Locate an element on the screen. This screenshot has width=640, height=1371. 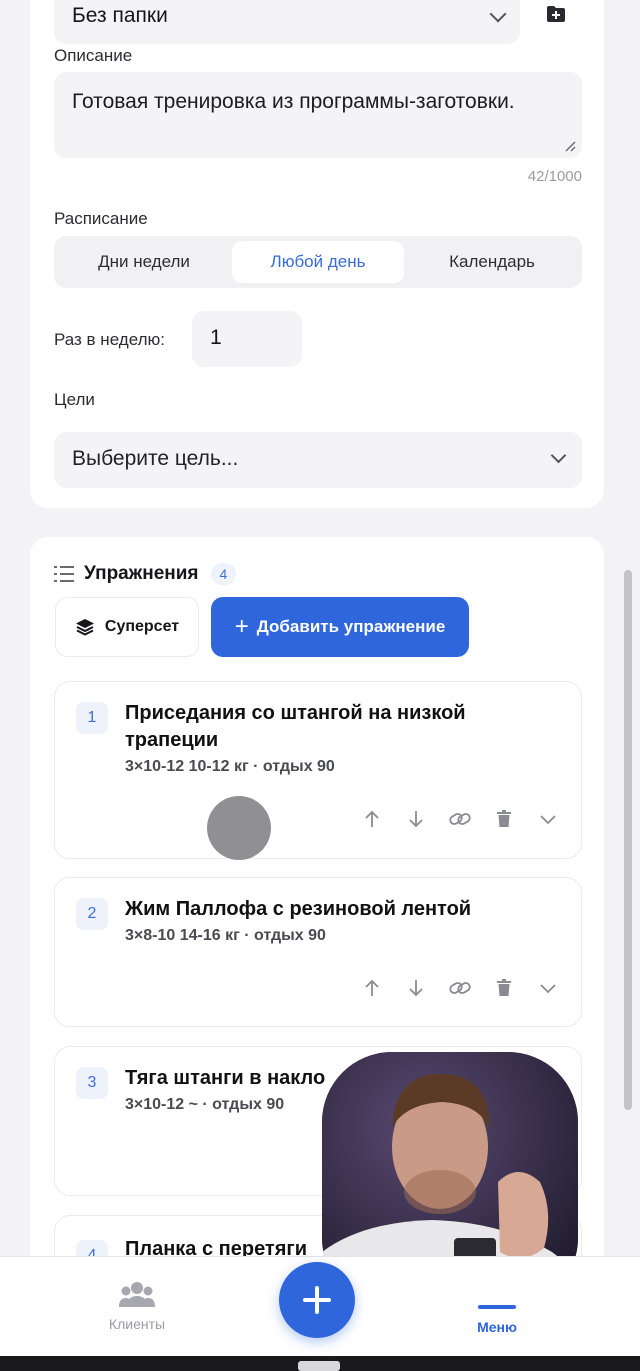
exercises-title: Упражнения is located at coordinates (141, 573).